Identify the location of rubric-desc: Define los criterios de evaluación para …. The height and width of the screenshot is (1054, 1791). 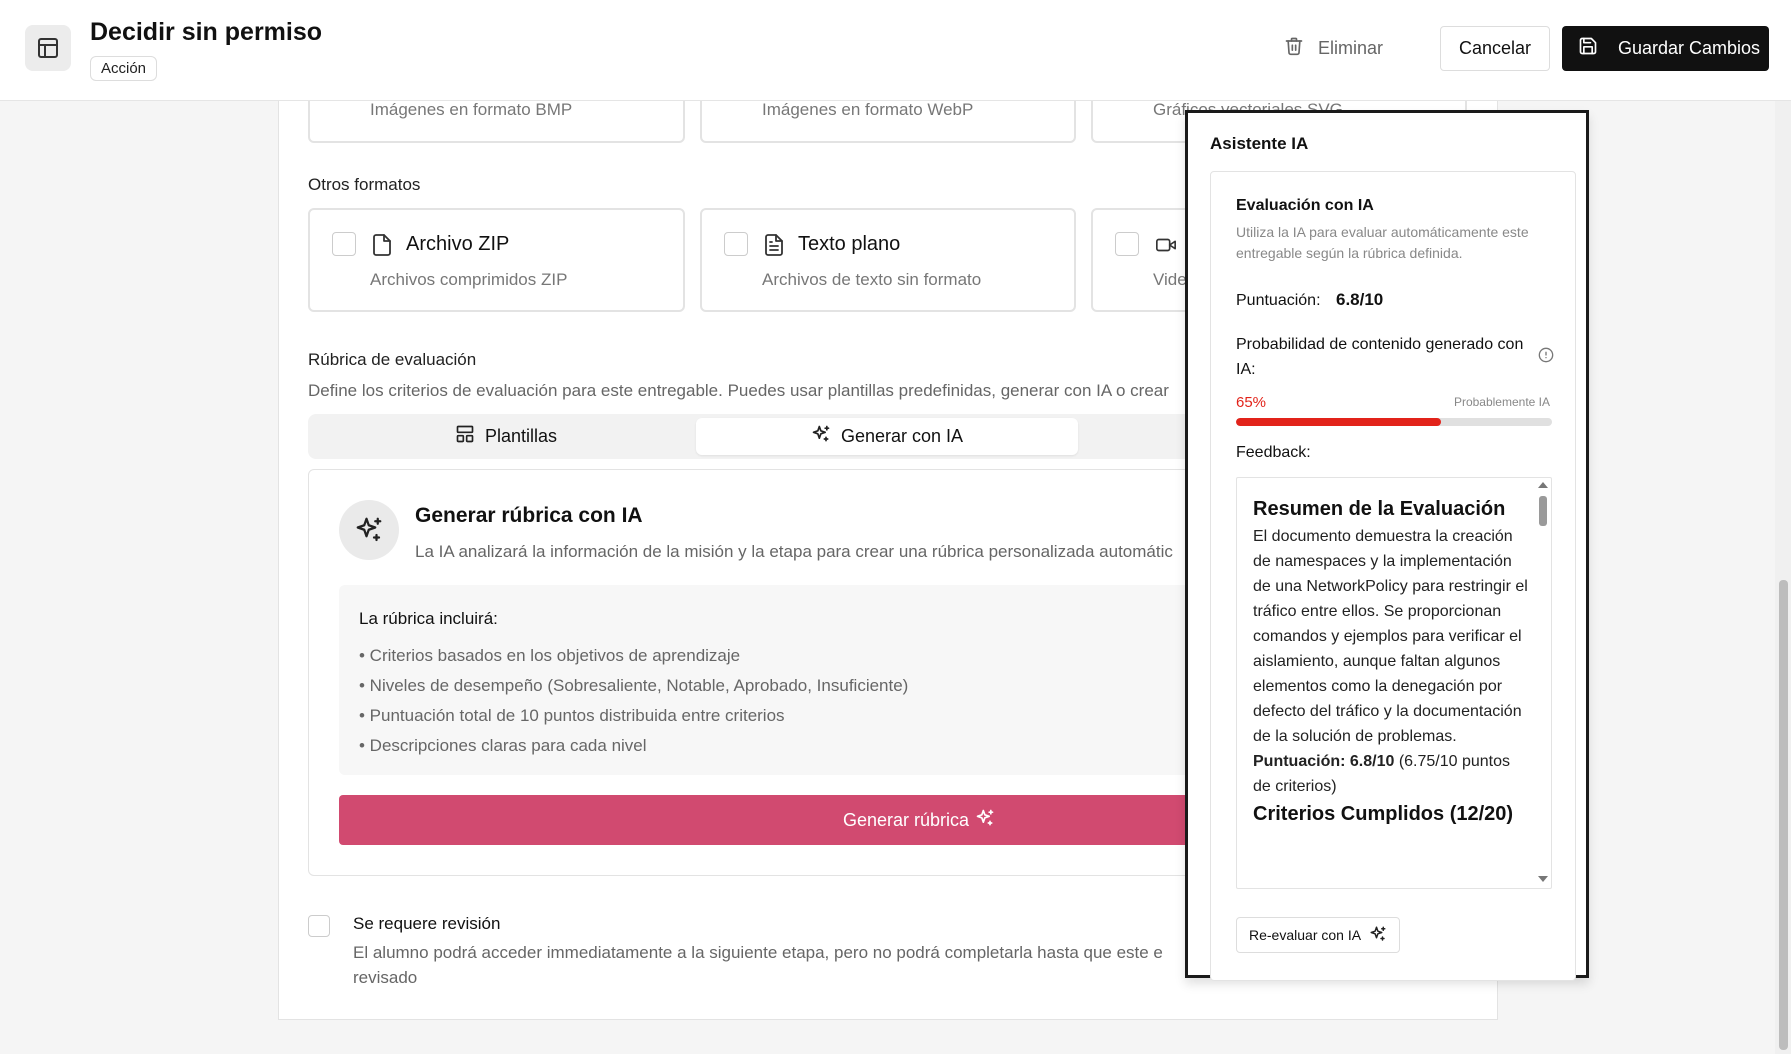
(738, 390).